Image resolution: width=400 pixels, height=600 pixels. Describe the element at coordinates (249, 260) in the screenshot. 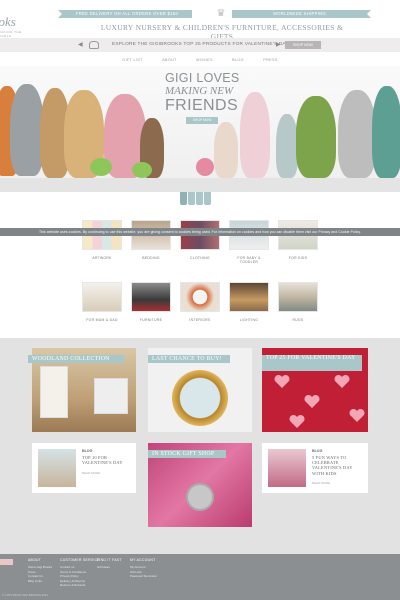

I see `category-label: FOR BABY & TODDLER` at that location.